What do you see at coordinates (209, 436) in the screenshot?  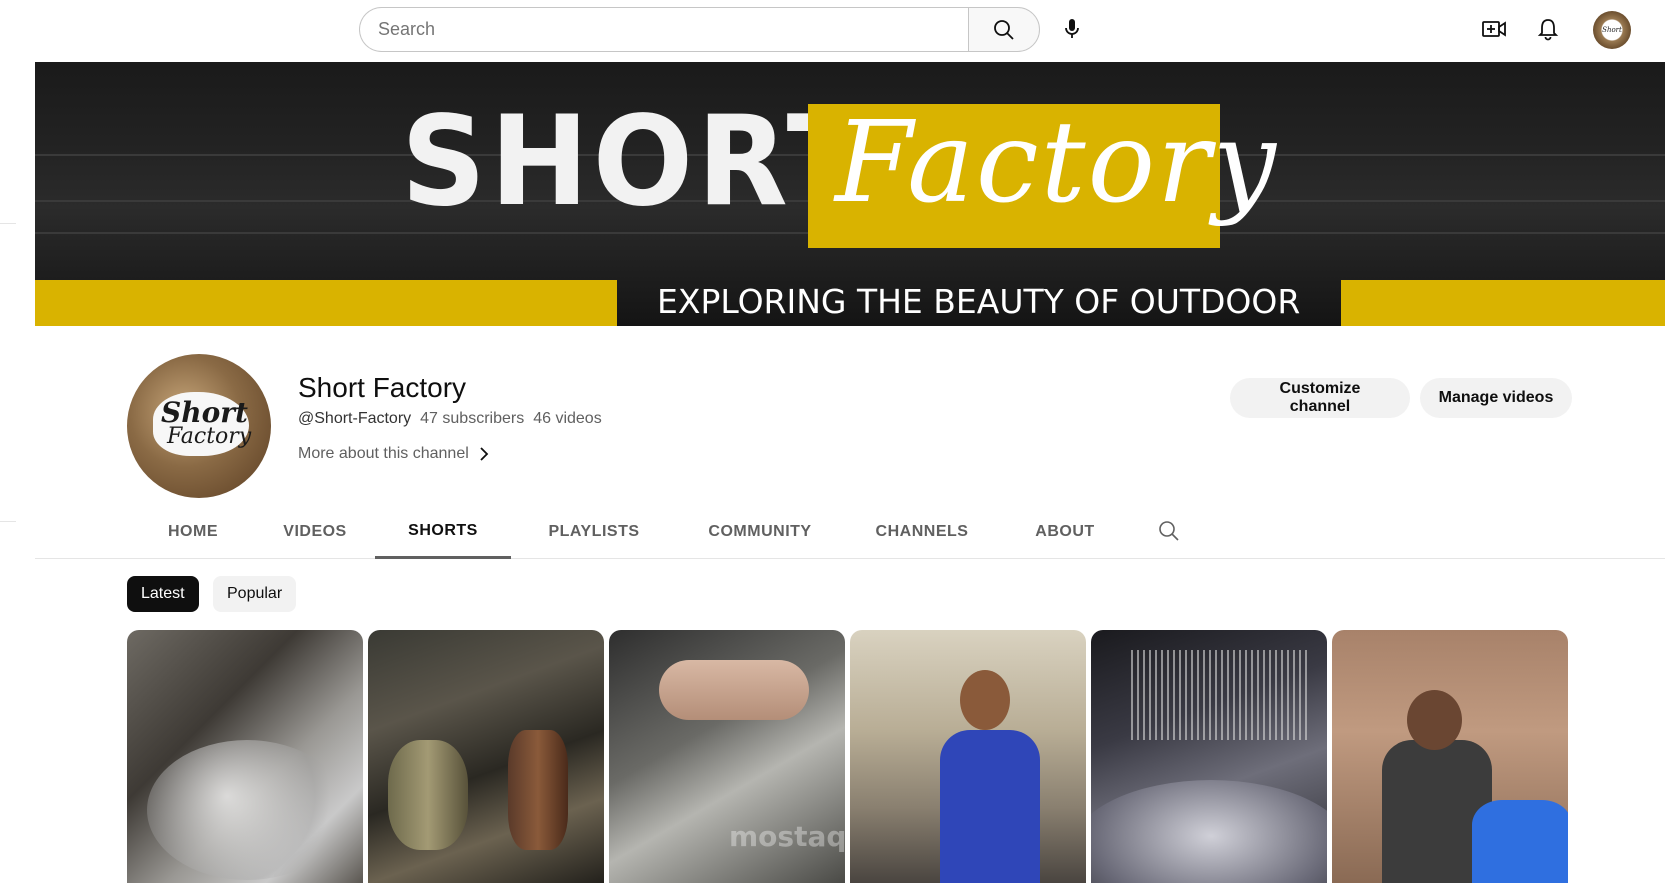 I see `avatar-text-factory: Factory` at bounding box center [209, 436].